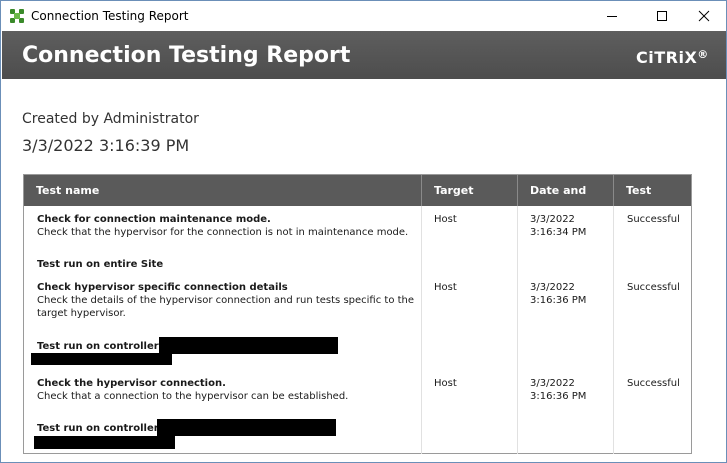 The width and height of the screenshot is (727, 463). I want to click on column-header-date-time: Date and time, so click(565, 201).